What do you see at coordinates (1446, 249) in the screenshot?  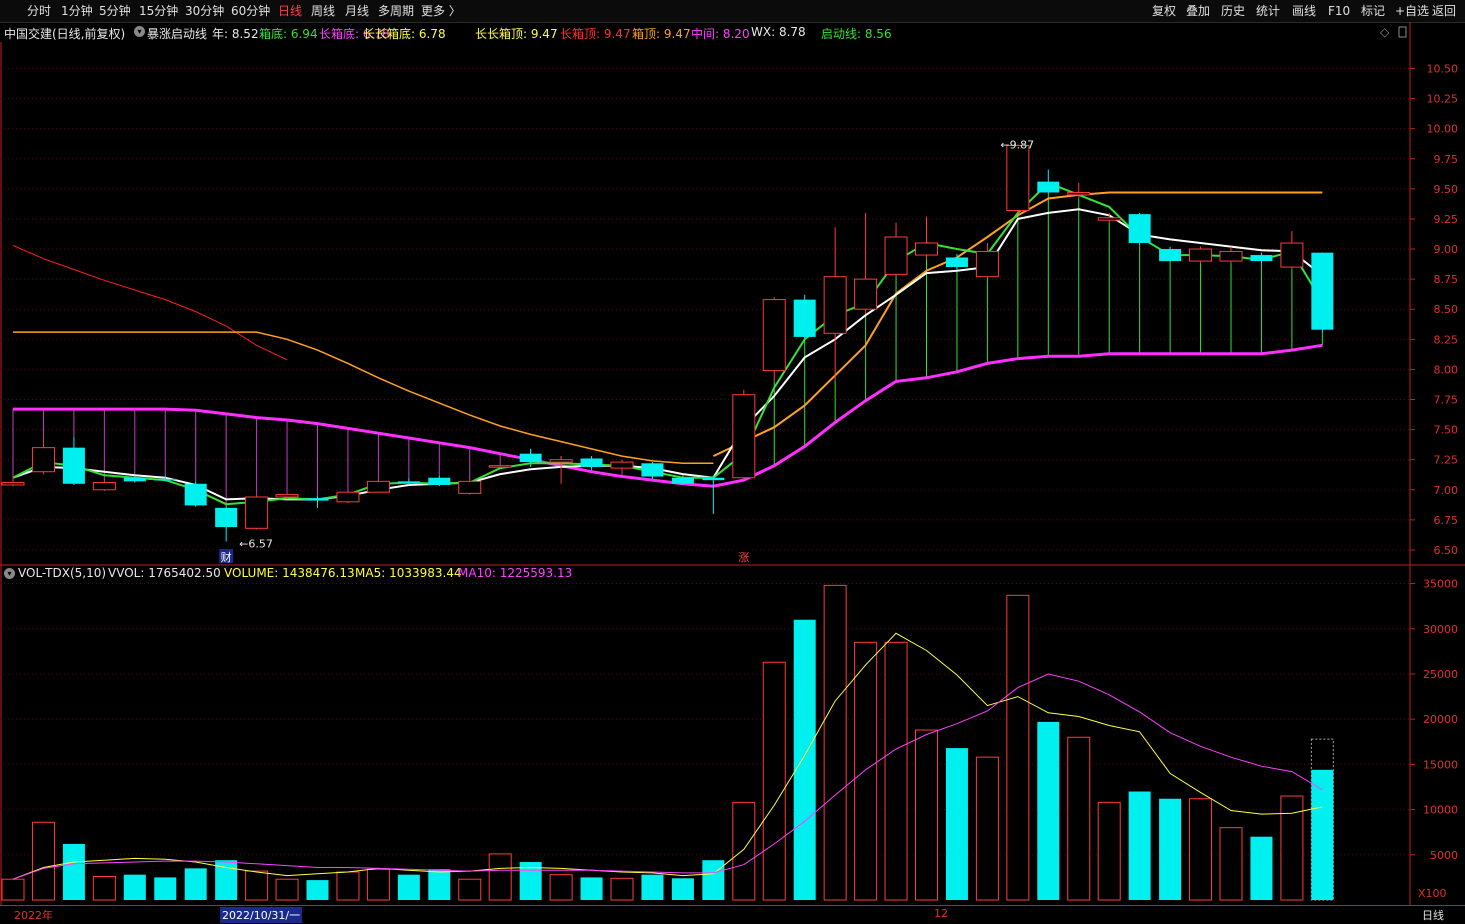 I see `price-tick-label: 9.00` at bounding box center [1446, 249].